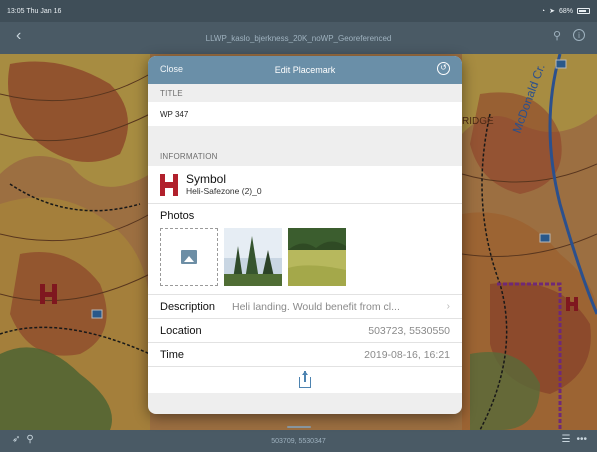  I want to click on photos-label: Photos, so click(177, 216).